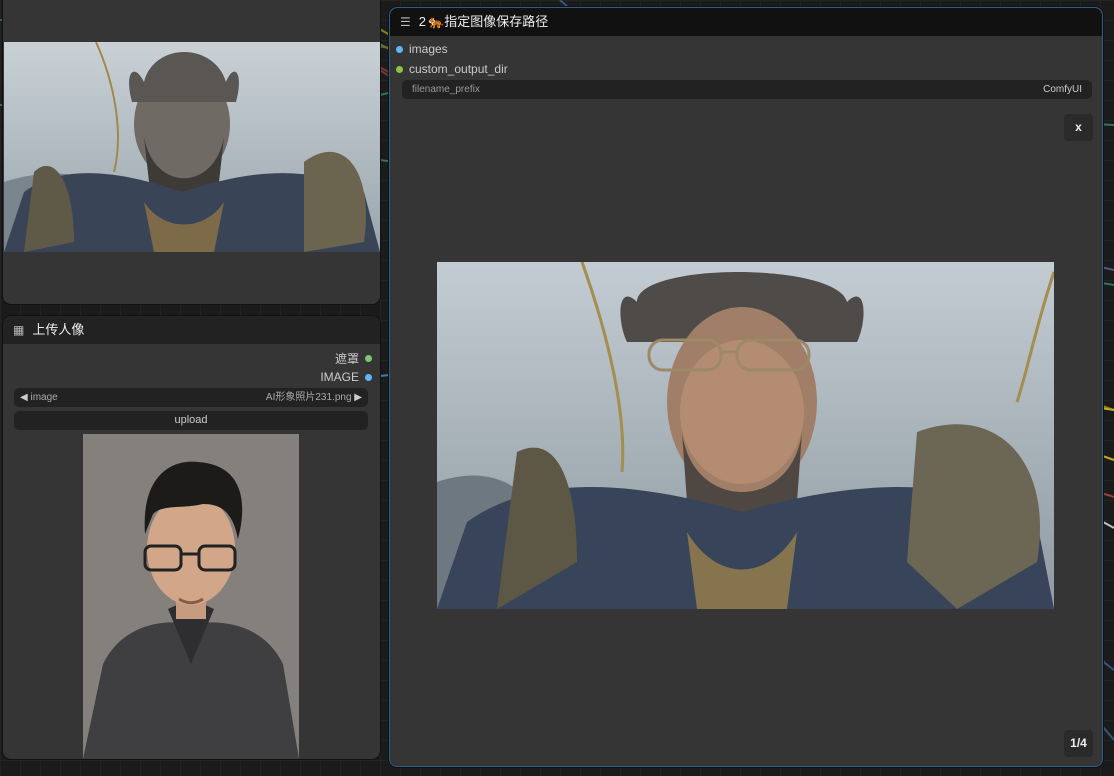 This screenshot has height=776, width=1114. Describe the element at coordinates (368, 377) in the screenshot. I see `output-image-socket` at that location.